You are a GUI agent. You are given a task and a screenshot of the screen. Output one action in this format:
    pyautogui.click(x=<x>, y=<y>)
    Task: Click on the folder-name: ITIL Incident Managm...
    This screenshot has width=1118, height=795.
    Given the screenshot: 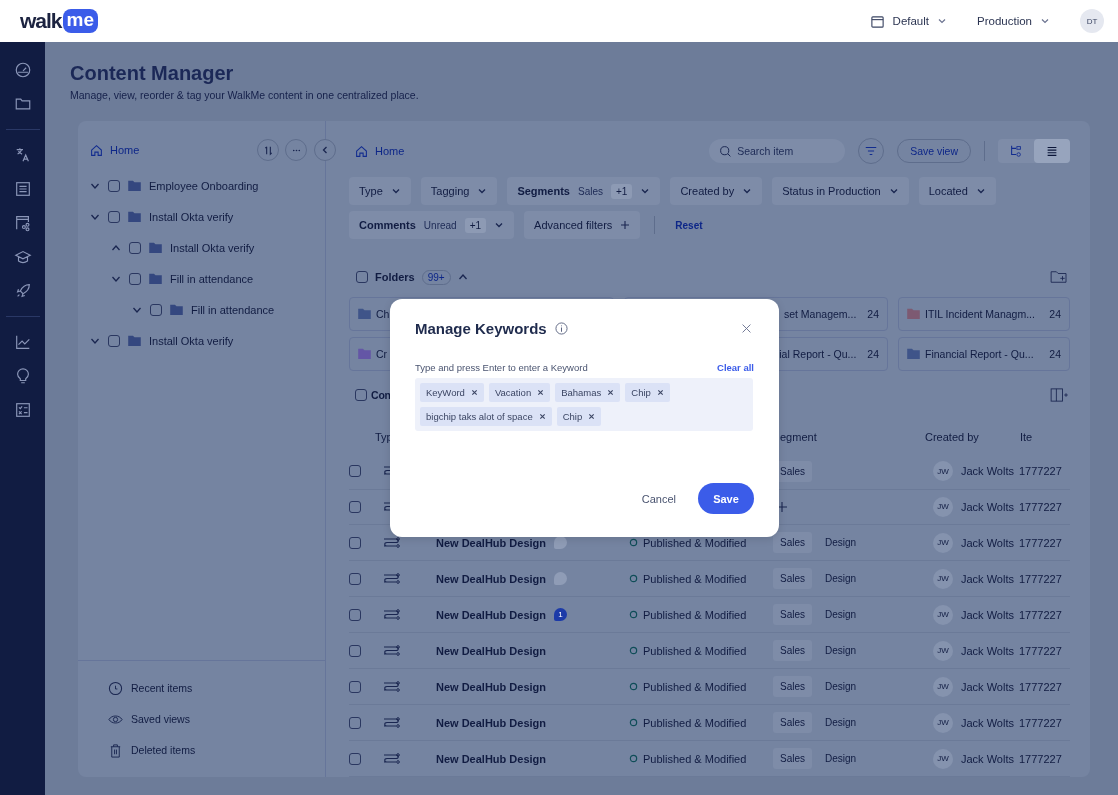 What is the action you would take?
    pyautogui.click(x=980, y=313)
    